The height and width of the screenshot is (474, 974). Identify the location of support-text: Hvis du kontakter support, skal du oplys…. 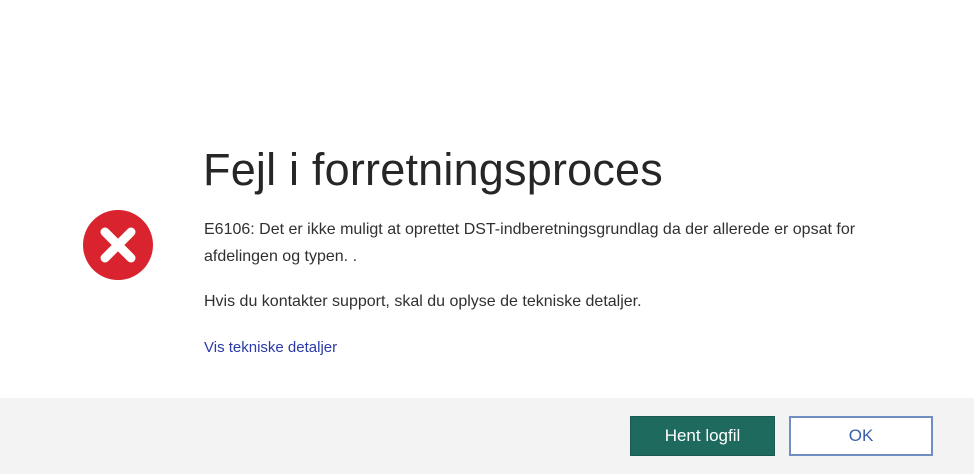
(423, 301).